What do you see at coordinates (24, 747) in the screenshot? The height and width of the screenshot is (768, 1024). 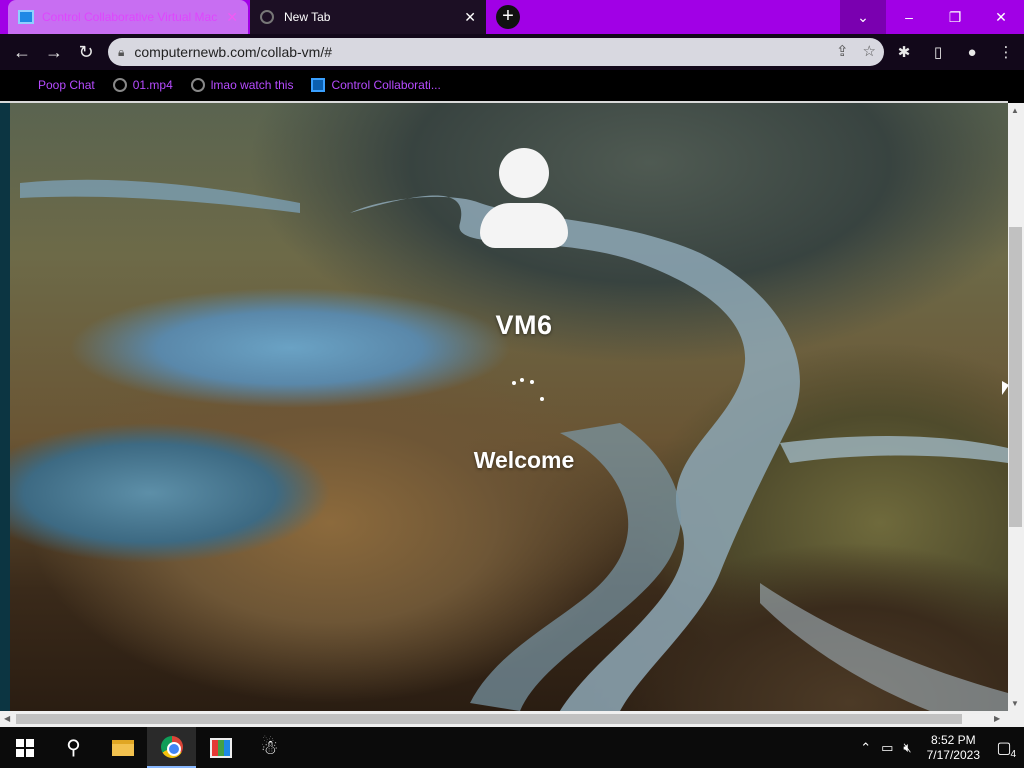 I see `start-icon` at bounding box center [24, 747].